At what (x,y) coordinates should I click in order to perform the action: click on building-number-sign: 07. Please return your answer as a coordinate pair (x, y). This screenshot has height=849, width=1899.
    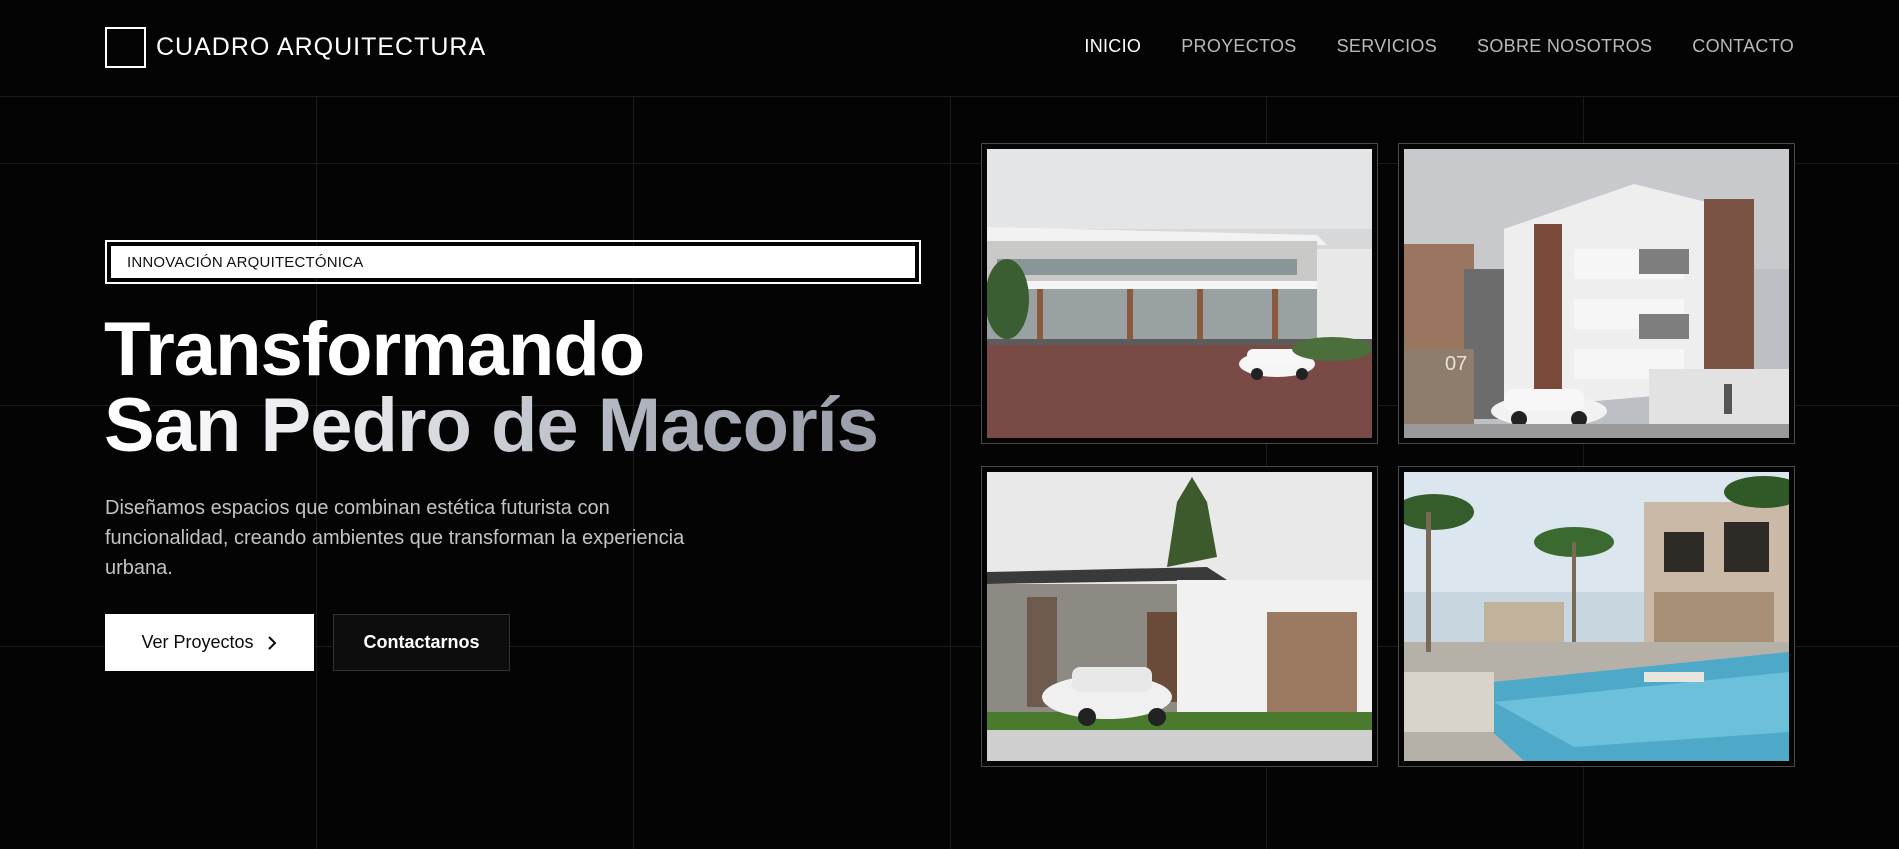
    Looking at the image, I should click on (1456, 364).